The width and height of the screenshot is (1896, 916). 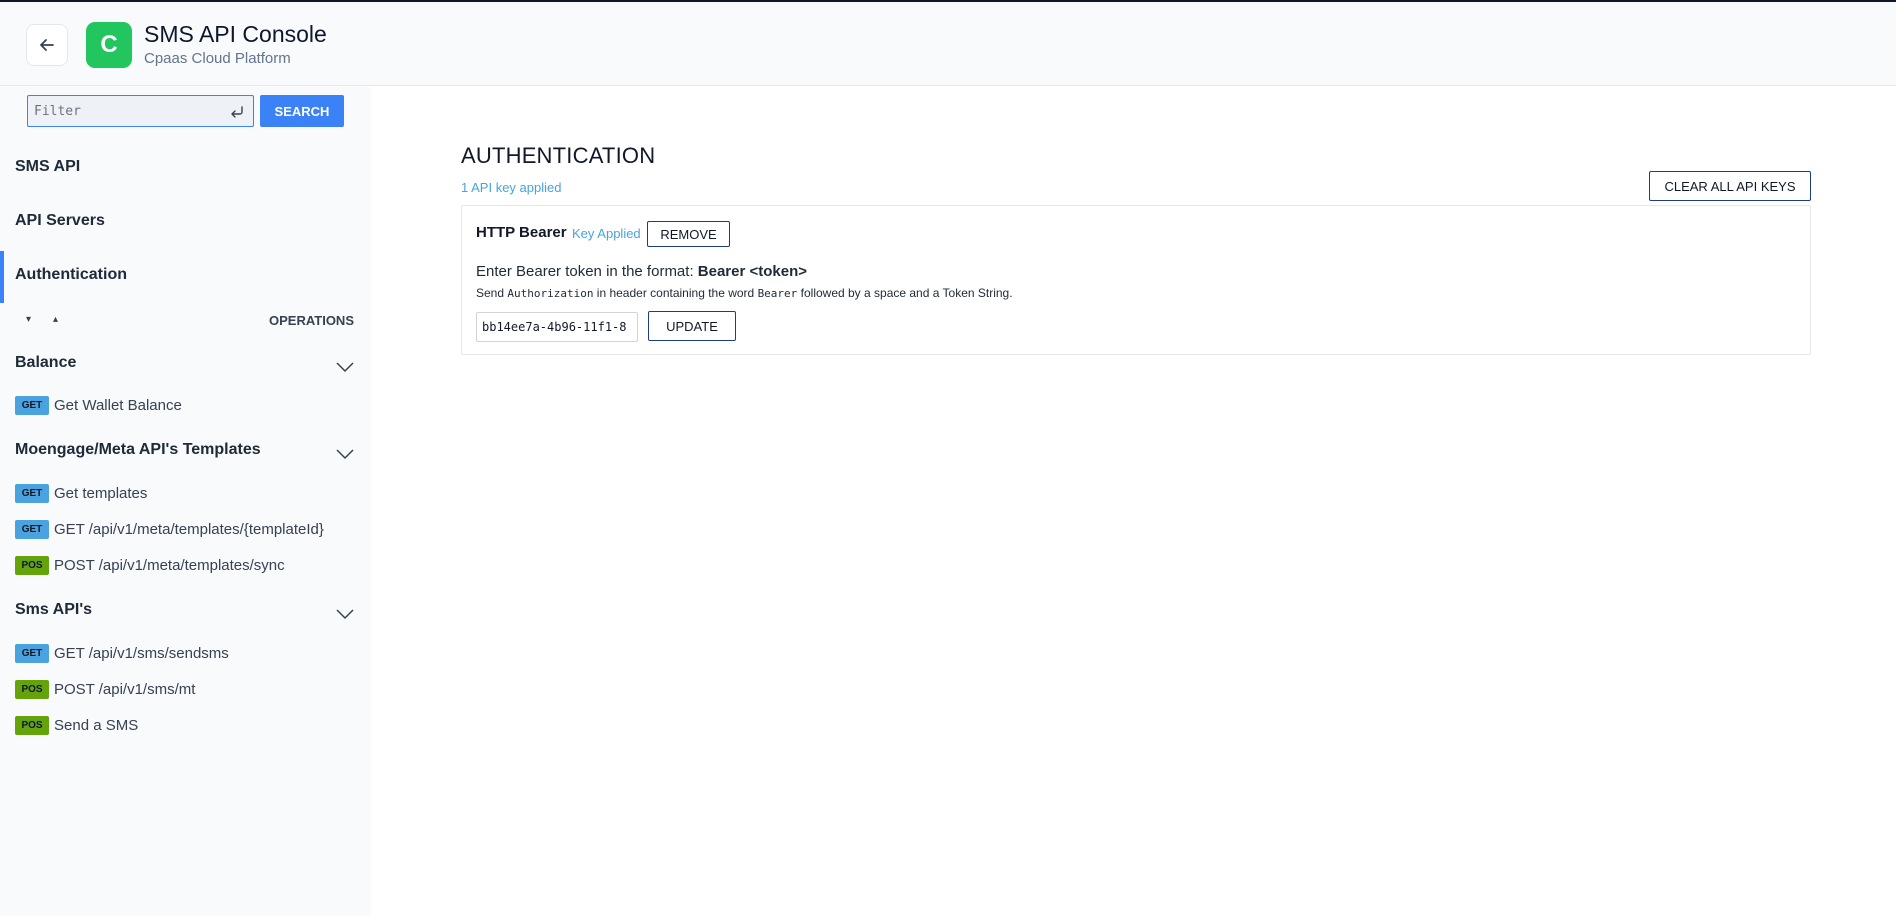 I want to click on operation-item: GET Get templates, so click(x=81, y=493).